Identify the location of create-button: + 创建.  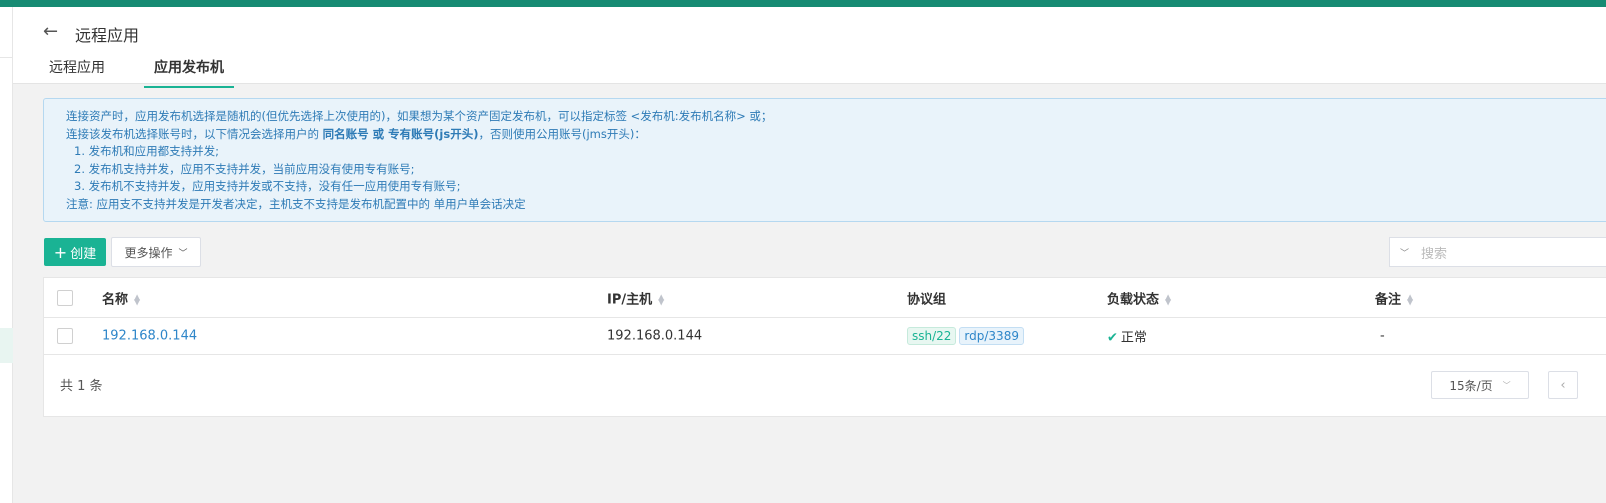
(75, 252).